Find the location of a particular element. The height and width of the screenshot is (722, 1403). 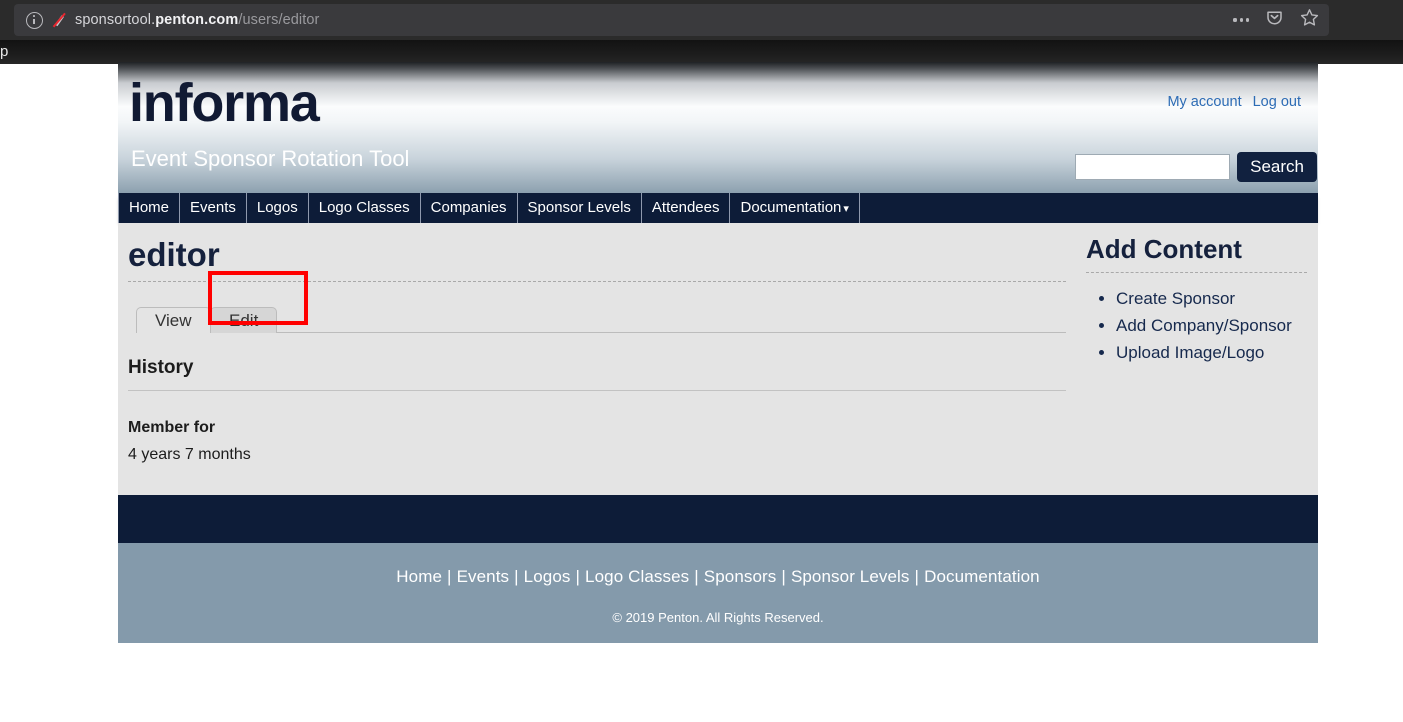

url-subdomain: sponsortool. is located at coordinates (115, 20).